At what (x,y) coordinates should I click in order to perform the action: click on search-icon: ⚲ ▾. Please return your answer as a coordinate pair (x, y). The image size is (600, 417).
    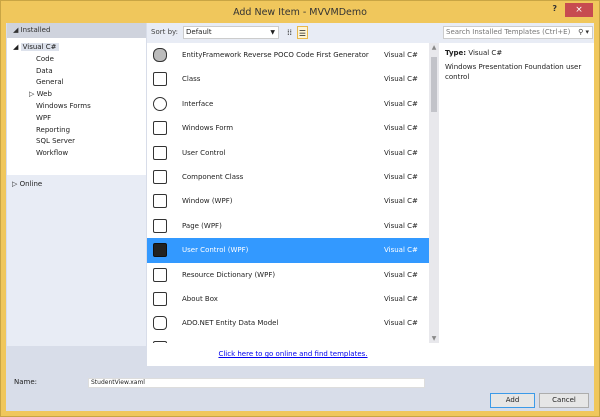
    Looking at the image, I should click on (583, 32).